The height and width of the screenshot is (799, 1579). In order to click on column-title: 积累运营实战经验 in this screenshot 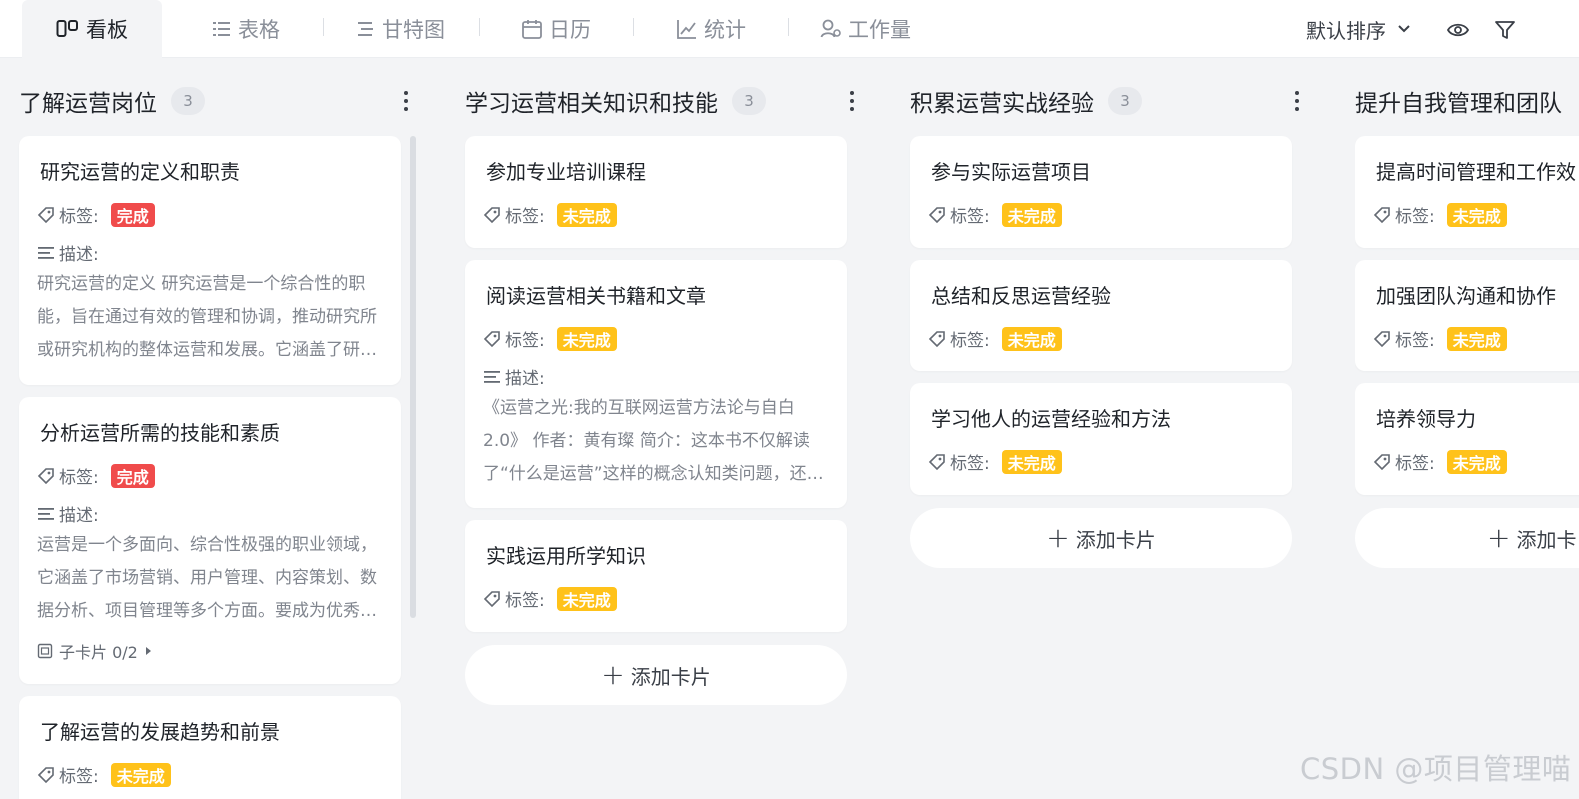, I will do `click(1002, 104)`.